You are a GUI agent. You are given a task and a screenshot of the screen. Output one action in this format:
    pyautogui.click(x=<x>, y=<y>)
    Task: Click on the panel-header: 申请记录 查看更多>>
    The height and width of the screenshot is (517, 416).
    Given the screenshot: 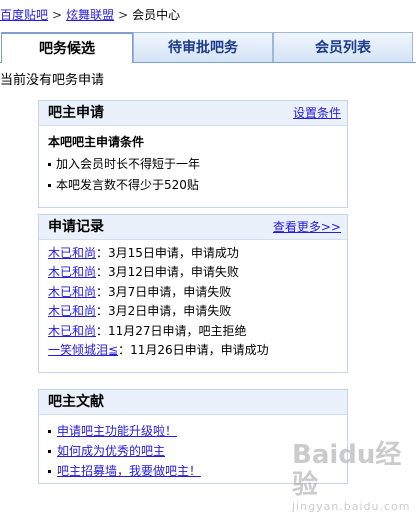 What is the action you would take?
    pyautogui.click(x=193, y=227)
    